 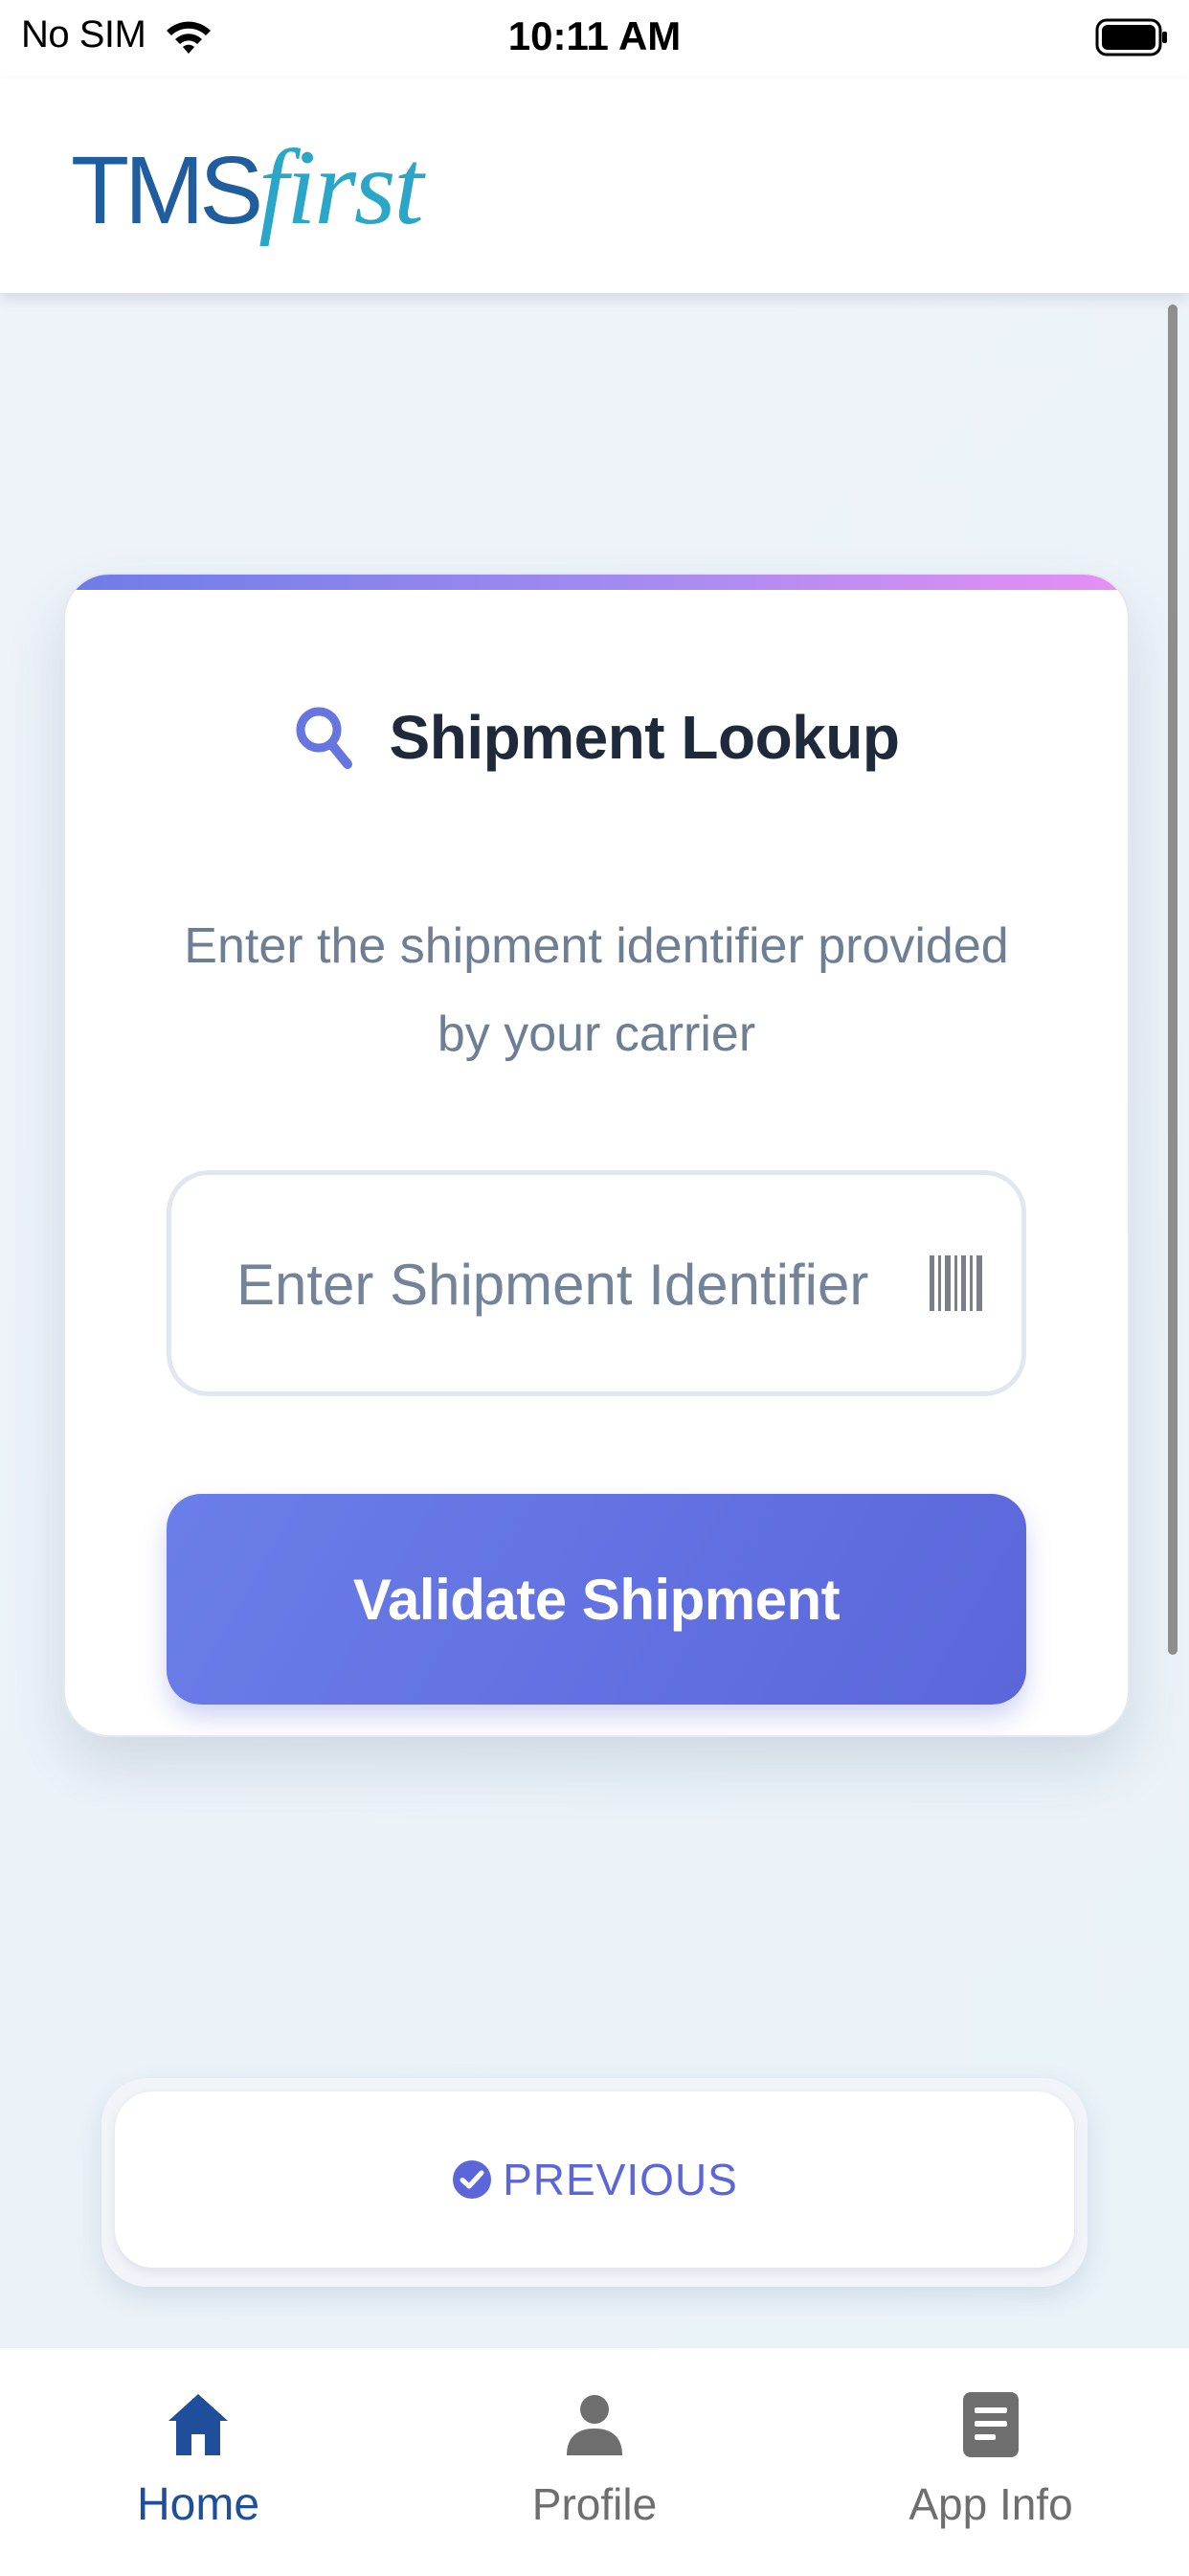 I want to click on tab-bar: Home Profile App Info, so click(x=594, y=2460).